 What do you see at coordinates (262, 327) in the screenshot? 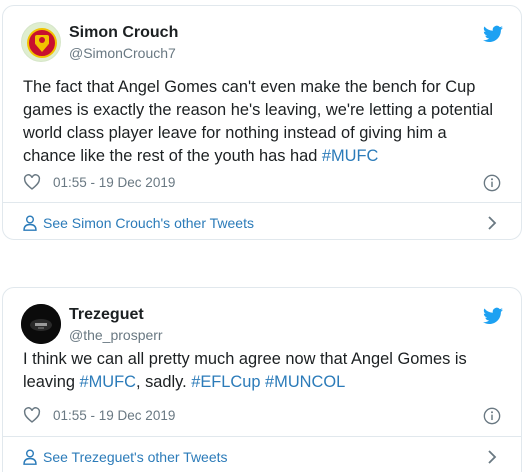
I see `tweet-header: Trezeguet @the_prosperr` at bounding box center [262, 327].